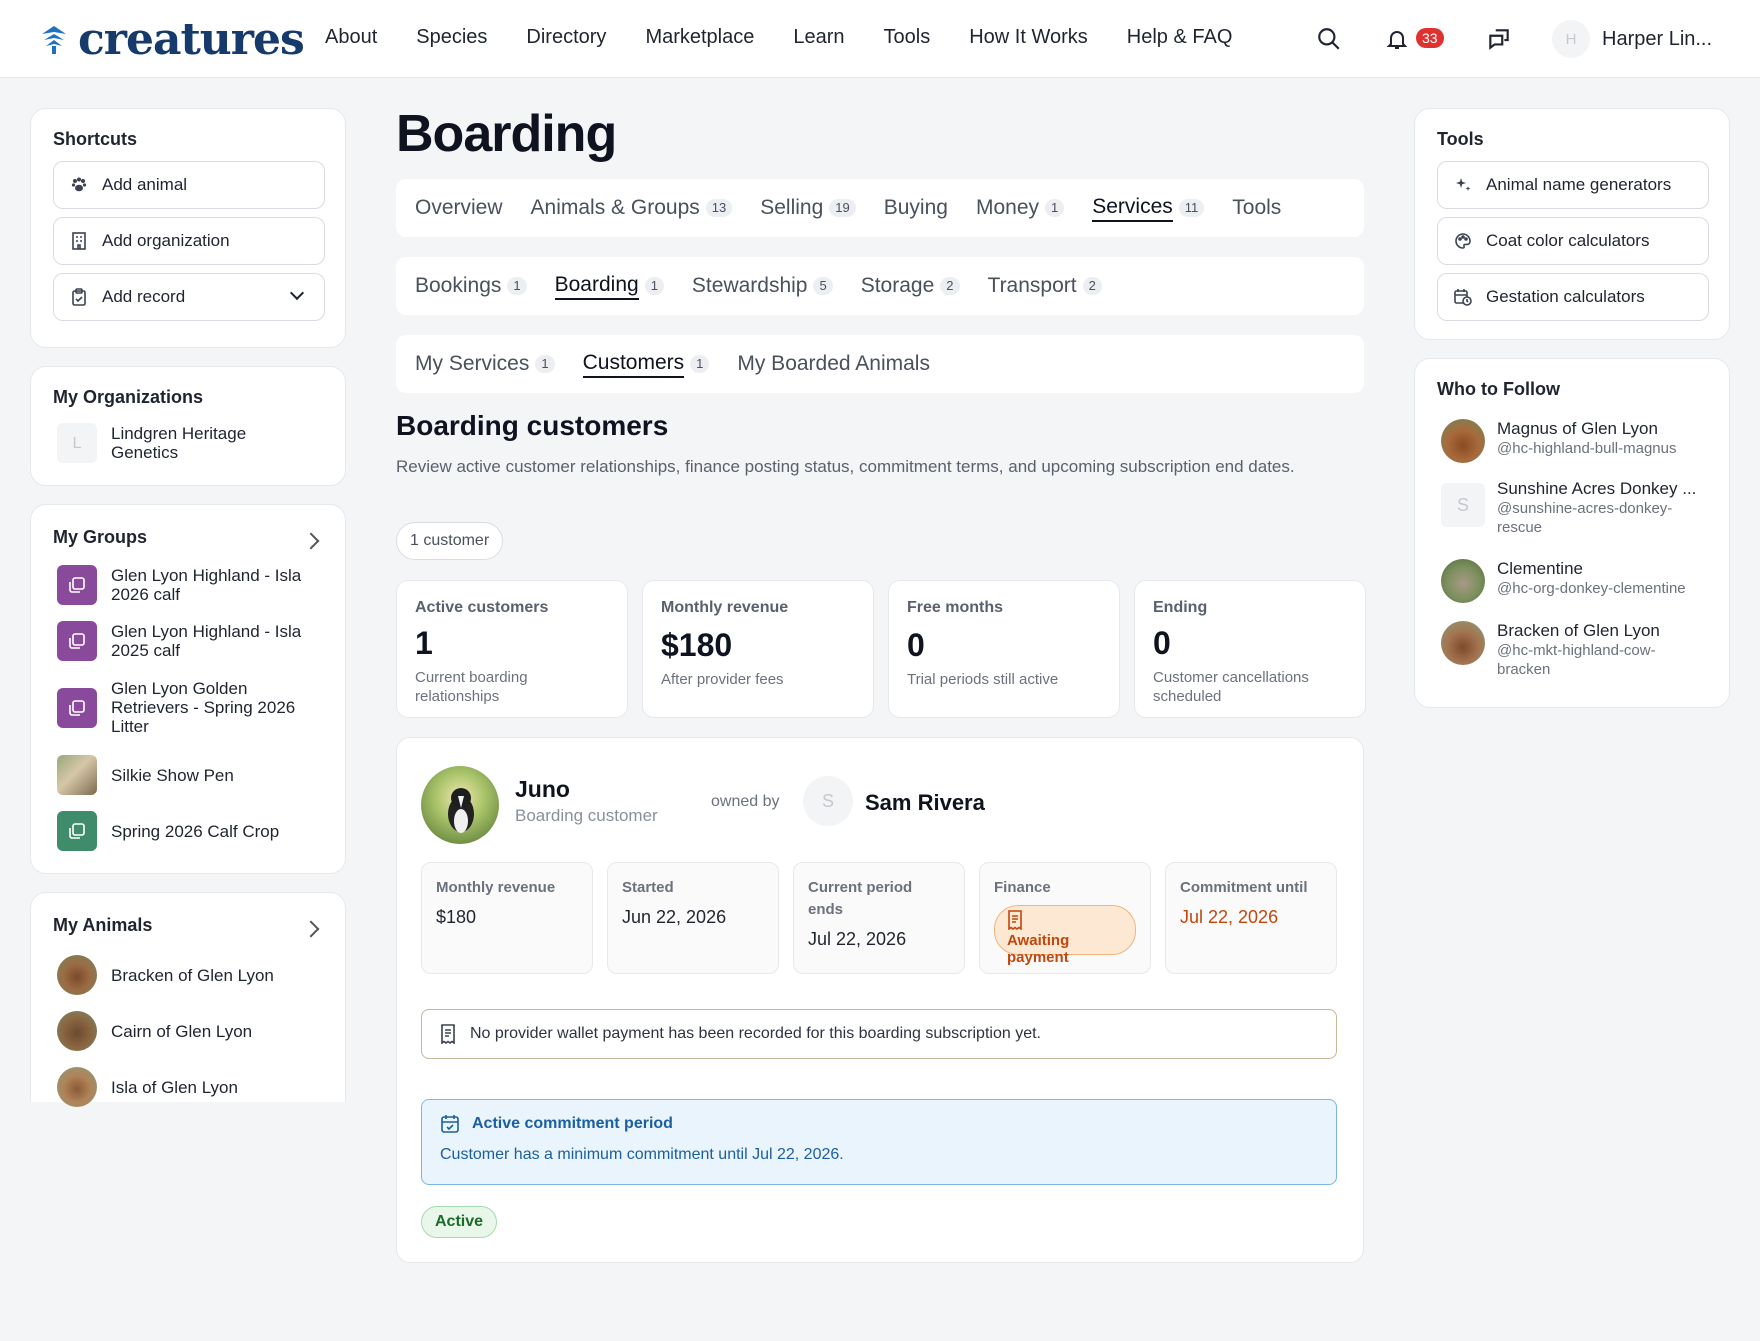 The width and height of the screenshot is (1760, 1341). What do you see at coordinates (187, 1087) in the screenshot?
I see `animal-item: Isla of Glen Lyon` at bounding box center [187, 1087].